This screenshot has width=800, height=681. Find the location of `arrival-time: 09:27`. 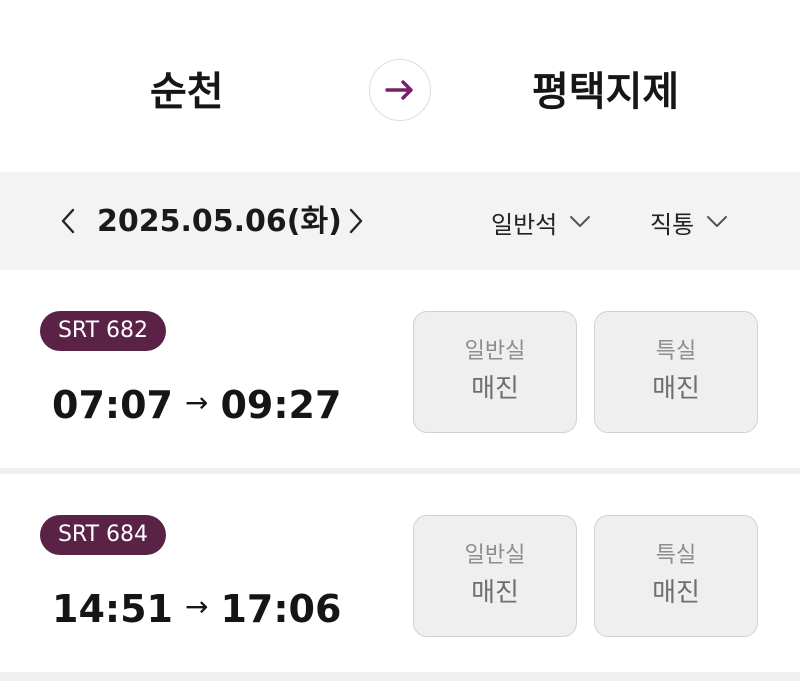

arrival-time: 09:27 is located at coordinates (281, 405).